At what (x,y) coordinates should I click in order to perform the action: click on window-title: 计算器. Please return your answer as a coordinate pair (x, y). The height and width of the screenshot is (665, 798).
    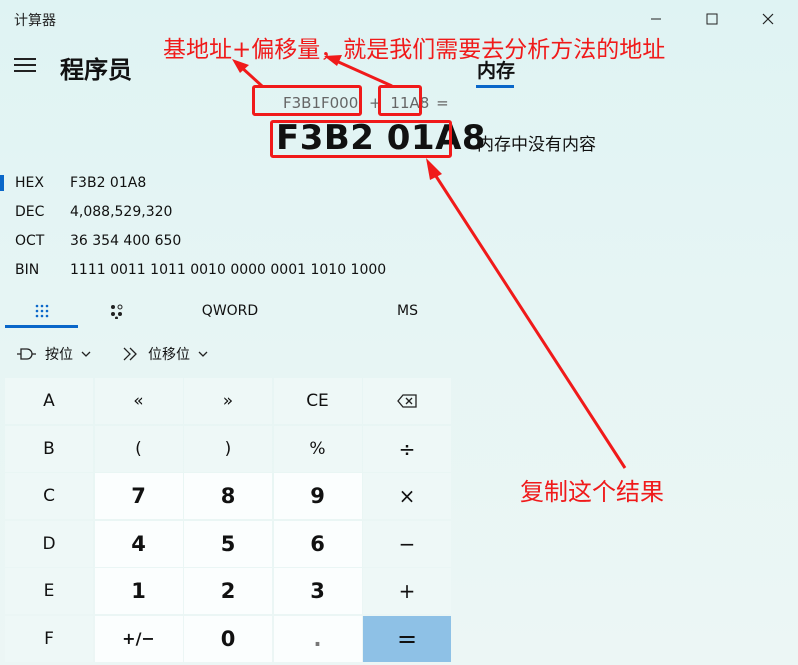
    Looking at the image, I should click on (35, 21).